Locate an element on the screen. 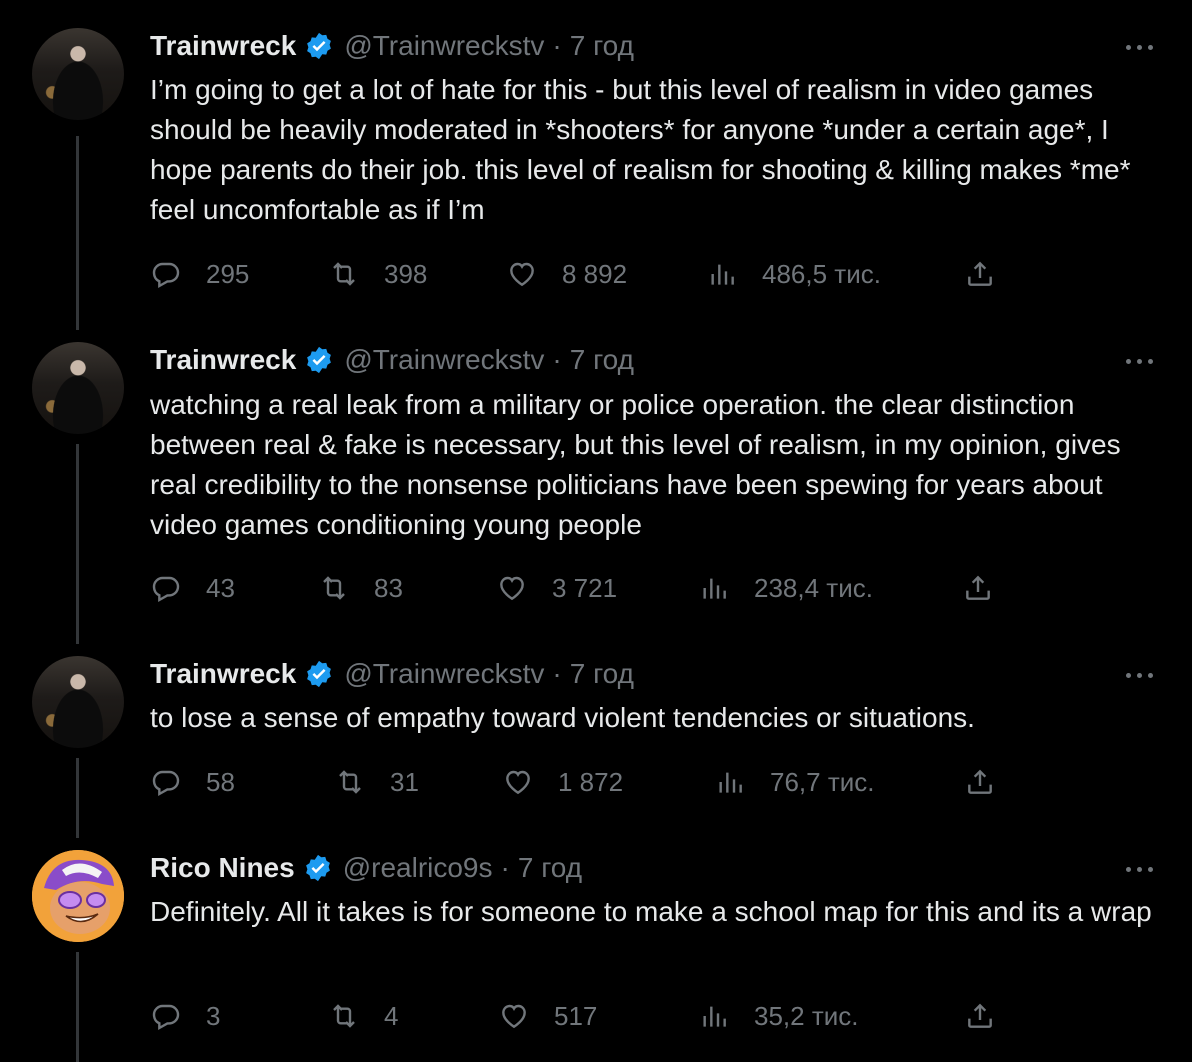 Image resolution: width=1192 pixels, height=1062 pixels. like-button: 8 892 is located at coordinates (566, 274).